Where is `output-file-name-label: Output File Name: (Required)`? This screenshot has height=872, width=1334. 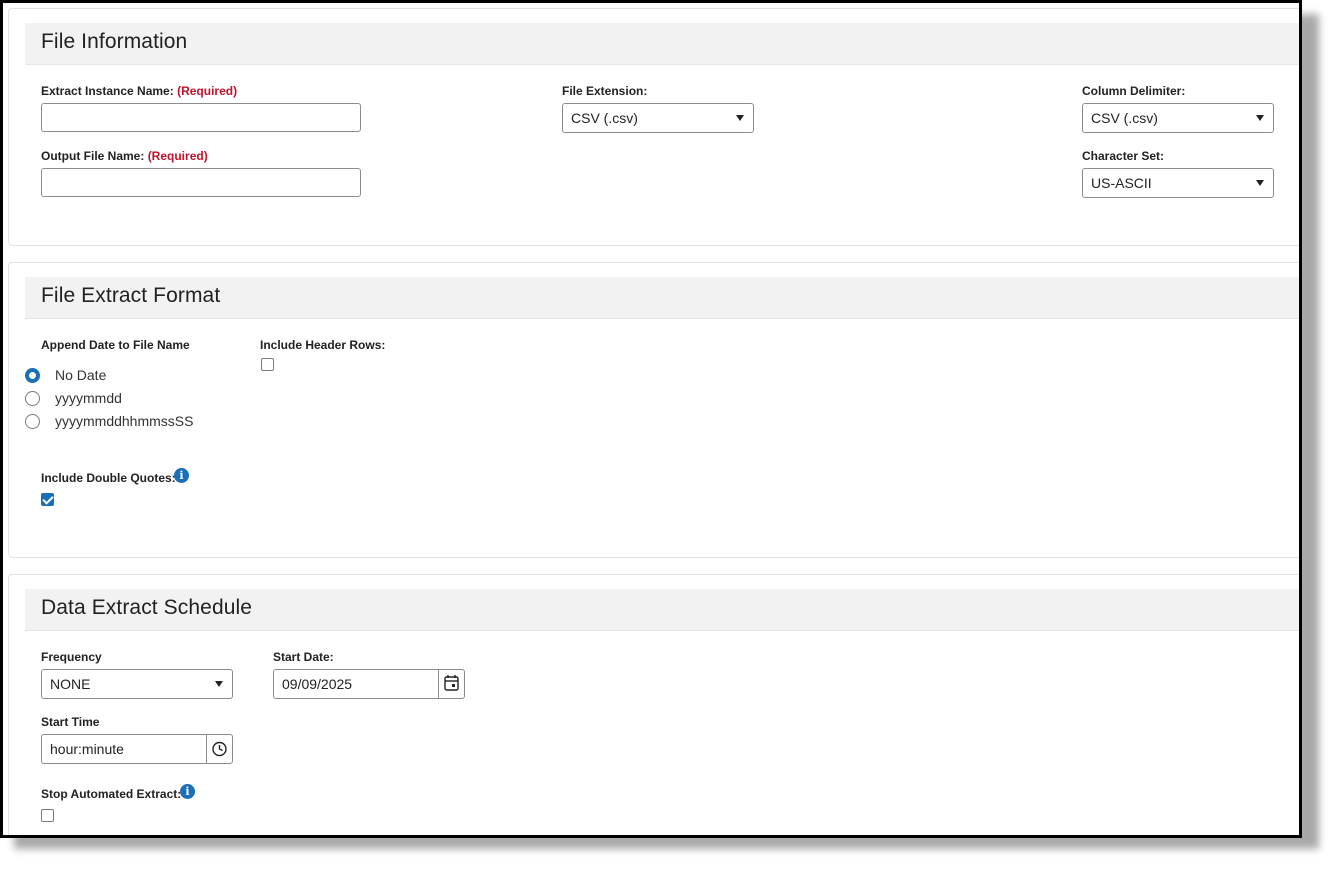 output-file-name-label: Output File Name: (Required) is located at coordinates (124, 156).